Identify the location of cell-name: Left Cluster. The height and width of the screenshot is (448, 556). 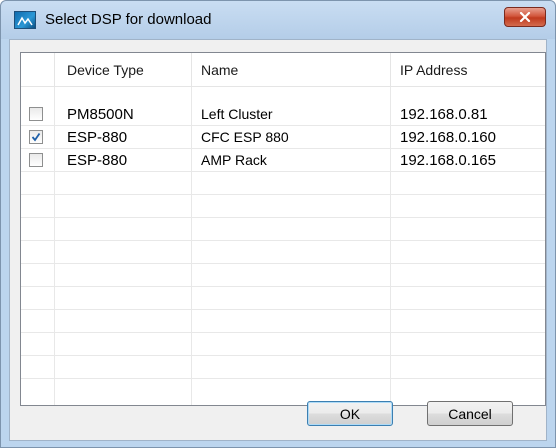
(237, 114).